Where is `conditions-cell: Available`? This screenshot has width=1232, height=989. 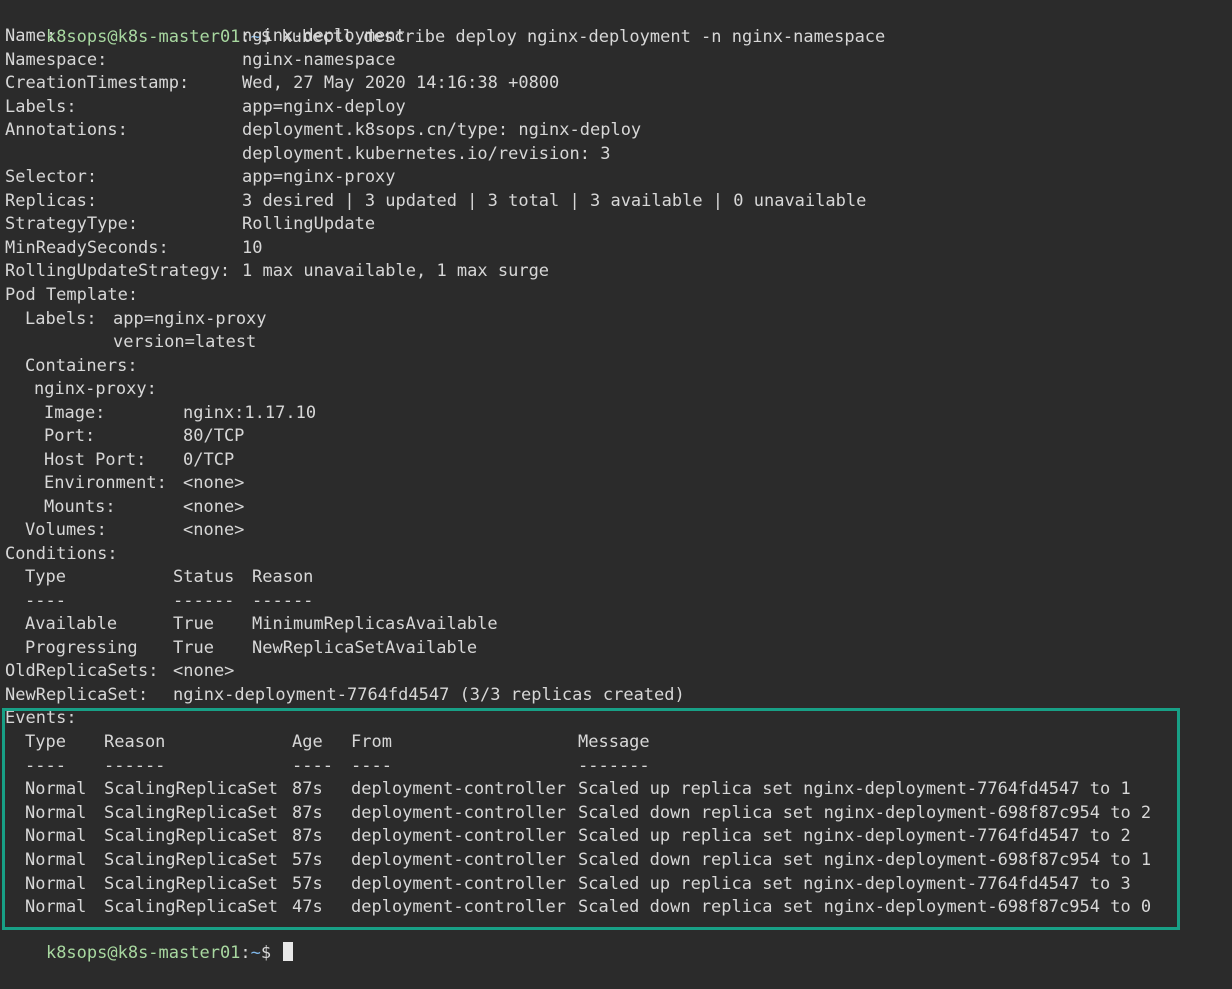 conditions-cell: Available is located at coordinates (71, 624).